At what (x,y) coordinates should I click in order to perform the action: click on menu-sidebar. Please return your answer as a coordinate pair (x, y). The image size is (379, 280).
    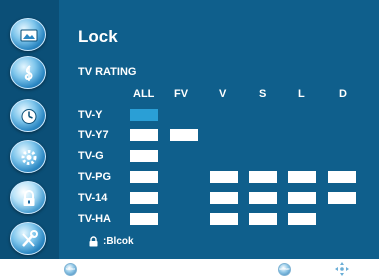
    Looking at the image, I should click on (29, 129).